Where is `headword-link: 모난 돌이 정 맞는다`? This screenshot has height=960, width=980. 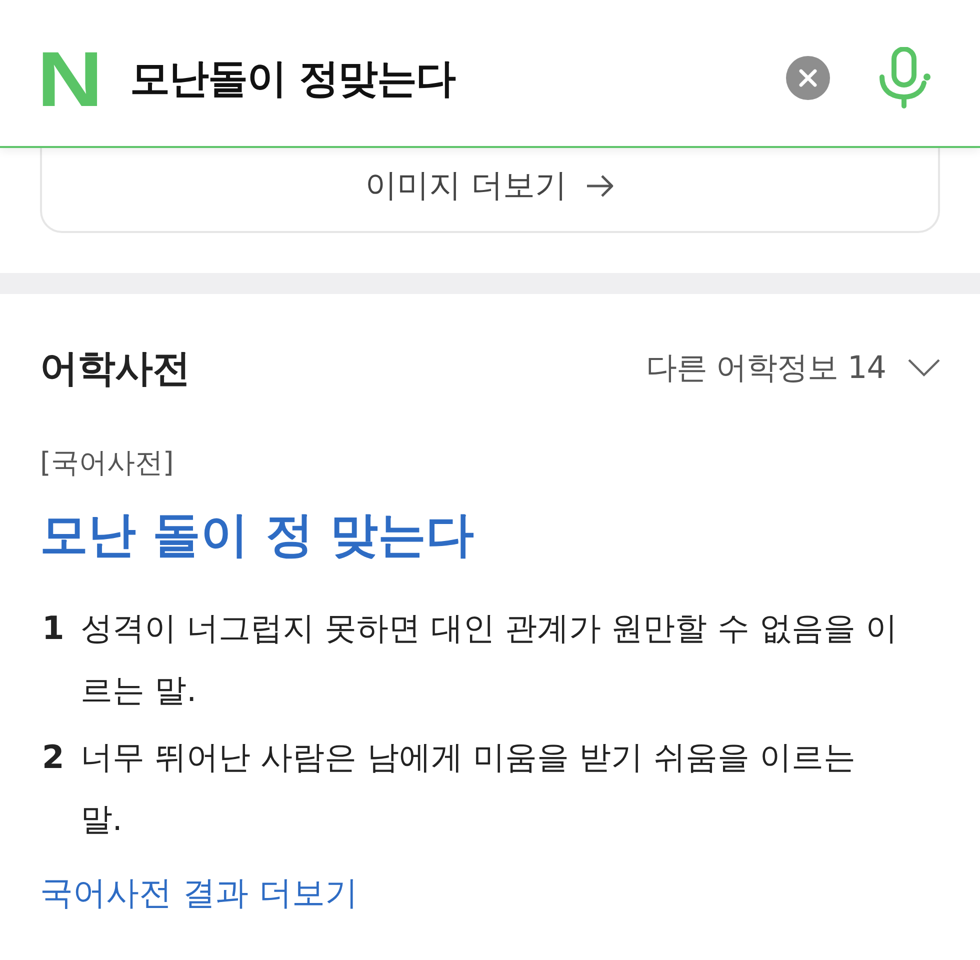
headword-link: 모난 돌이 정 맞는다 is located at coordinates (257, 535).